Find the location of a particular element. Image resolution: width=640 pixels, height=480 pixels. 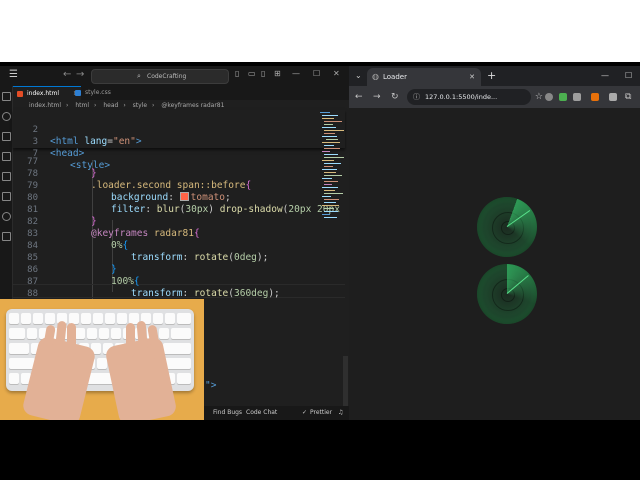

extensions-icon is located at coordinates (6, 176).